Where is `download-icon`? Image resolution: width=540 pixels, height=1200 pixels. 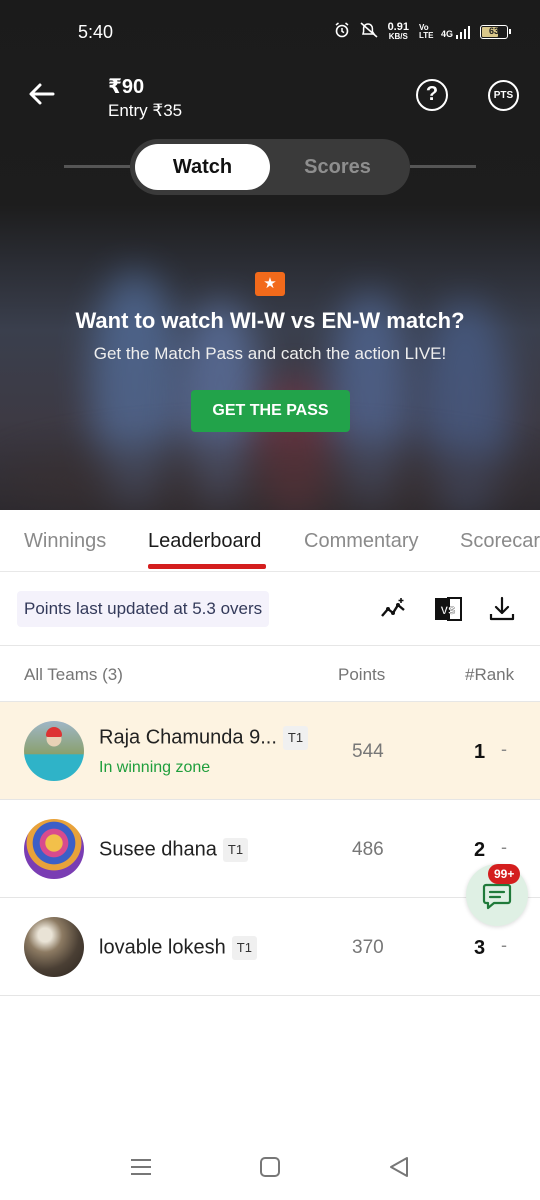
download-icon is located at coordinates (502, 608).